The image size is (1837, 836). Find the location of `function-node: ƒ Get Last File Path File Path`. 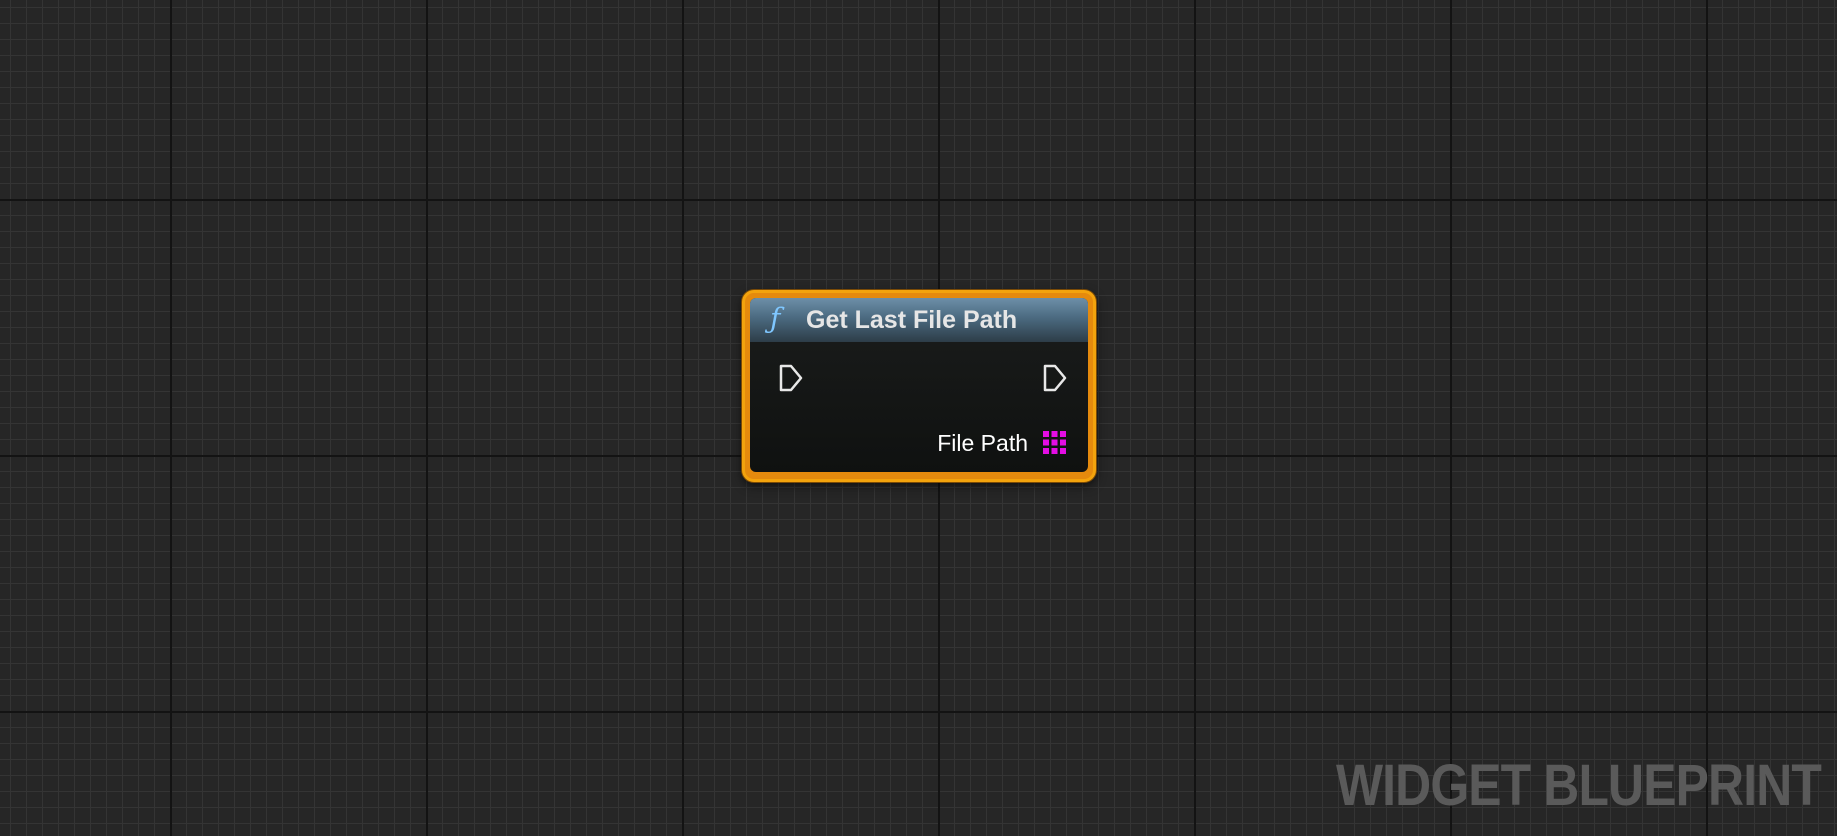

function-node: ƒ Get Last File Path File Path is located at coordinates (919, 386).